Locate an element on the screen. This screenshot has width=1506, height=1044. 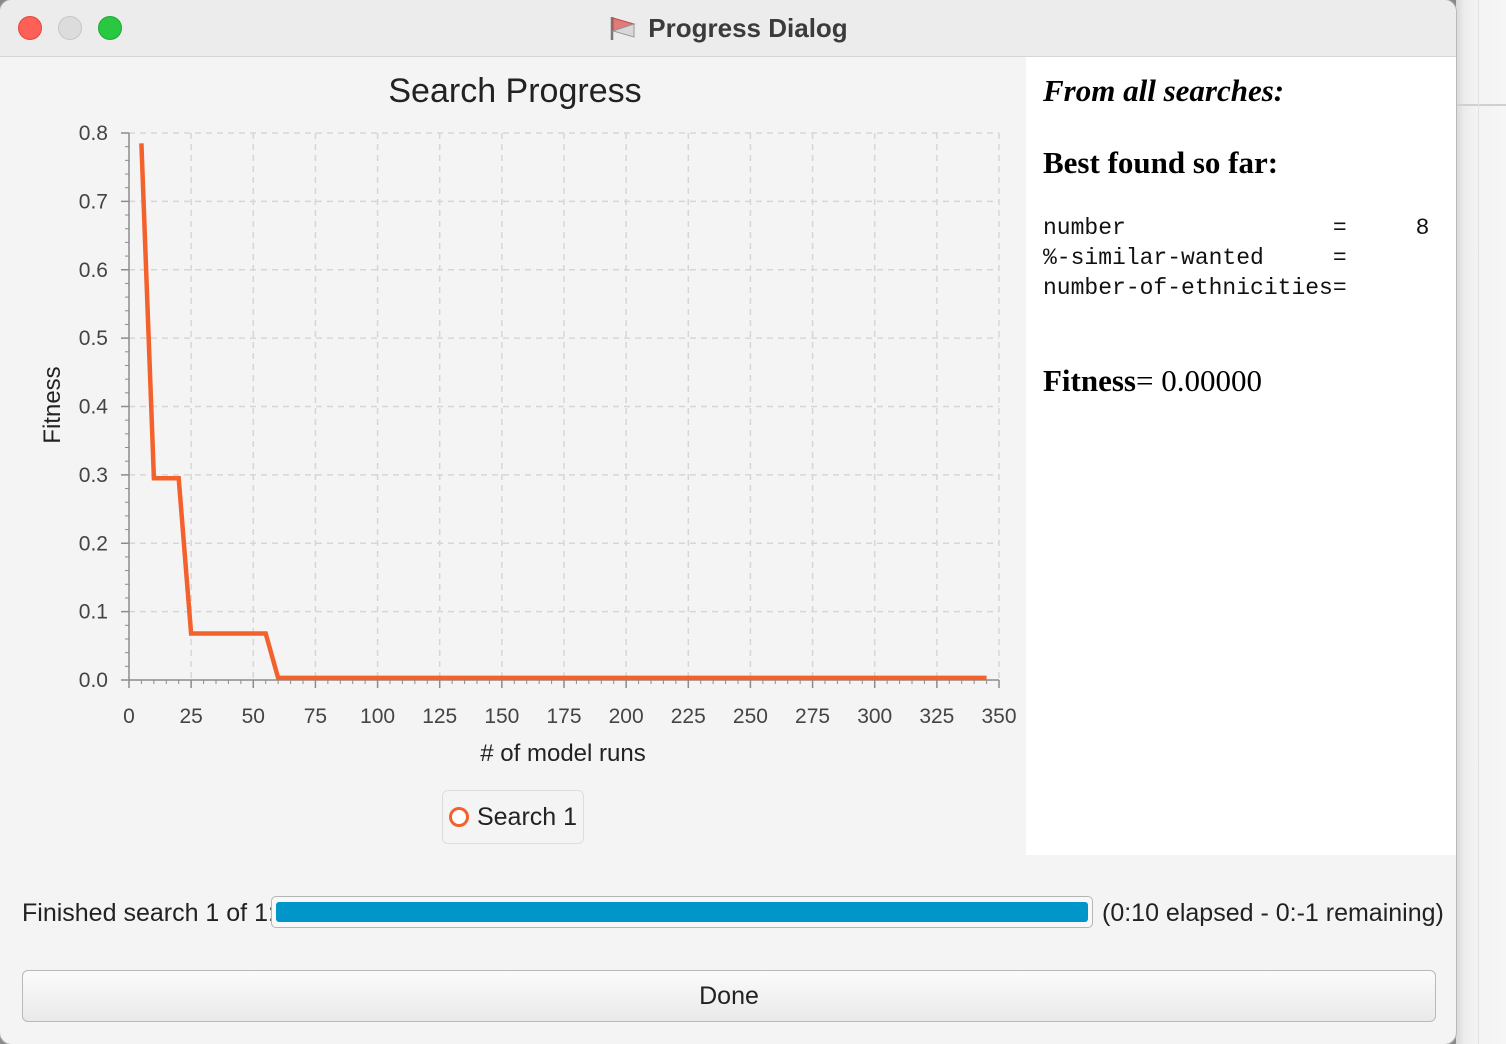
x-tick-label: 25 is located at coordinates (190, 716).